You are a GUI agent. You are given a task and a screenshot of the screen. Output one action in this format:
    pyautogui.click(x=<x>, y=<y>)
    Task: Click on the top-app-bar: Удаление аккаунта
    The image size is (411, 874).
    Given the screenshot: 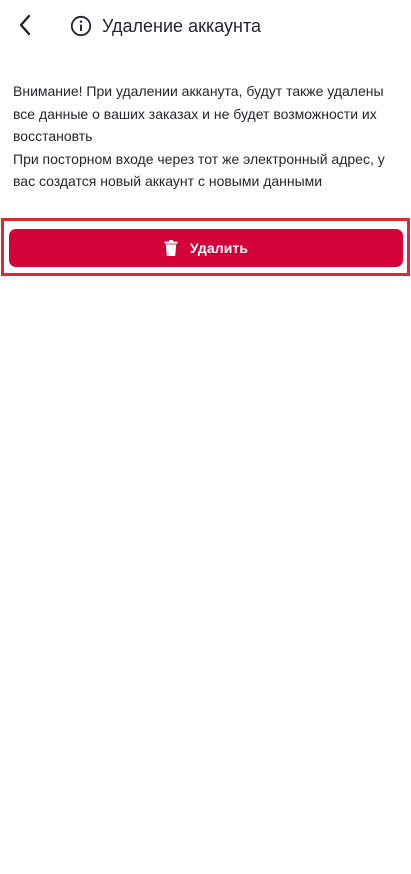 What is the action you would take?
    pyautogui.click(x=205, y=26)
    